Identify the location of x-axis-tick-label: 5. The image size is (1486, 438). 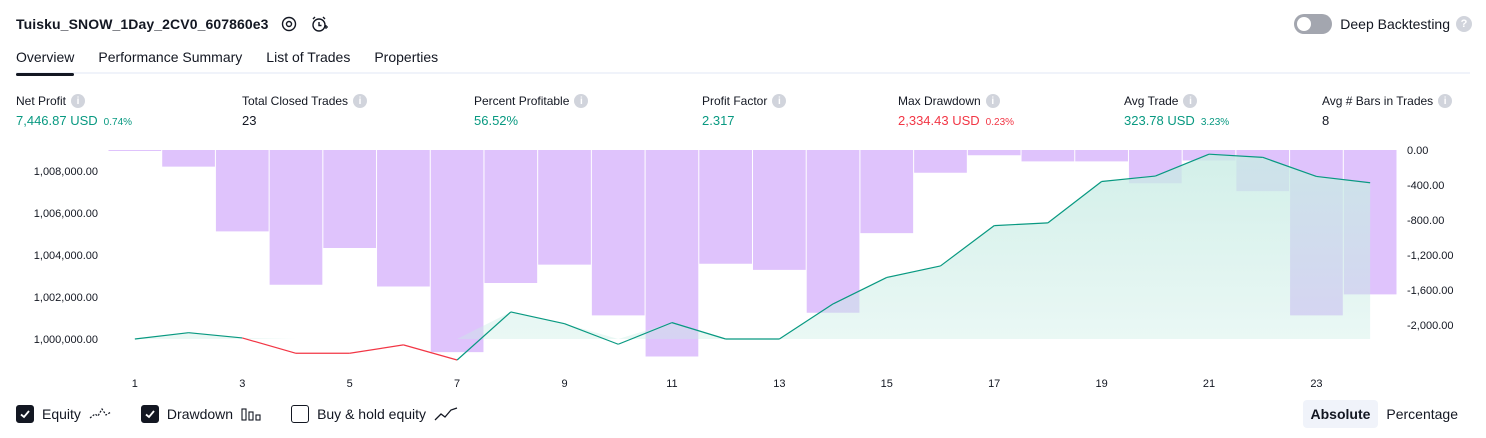
(350, 384).